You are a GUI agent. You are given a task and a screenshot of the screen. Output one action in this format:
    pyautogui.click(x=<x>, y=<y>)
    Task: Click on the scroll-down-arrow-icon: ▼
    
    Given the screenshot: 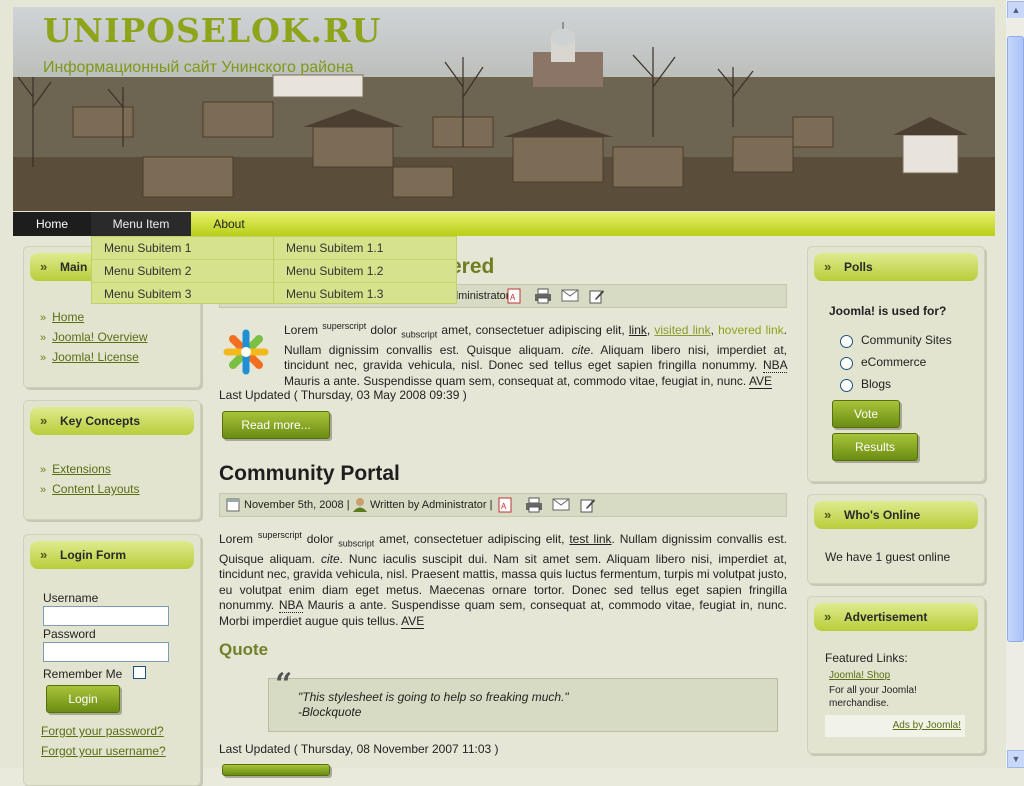 What is the action you would take?
    pyautogui.click(x=1015, y=759)
    